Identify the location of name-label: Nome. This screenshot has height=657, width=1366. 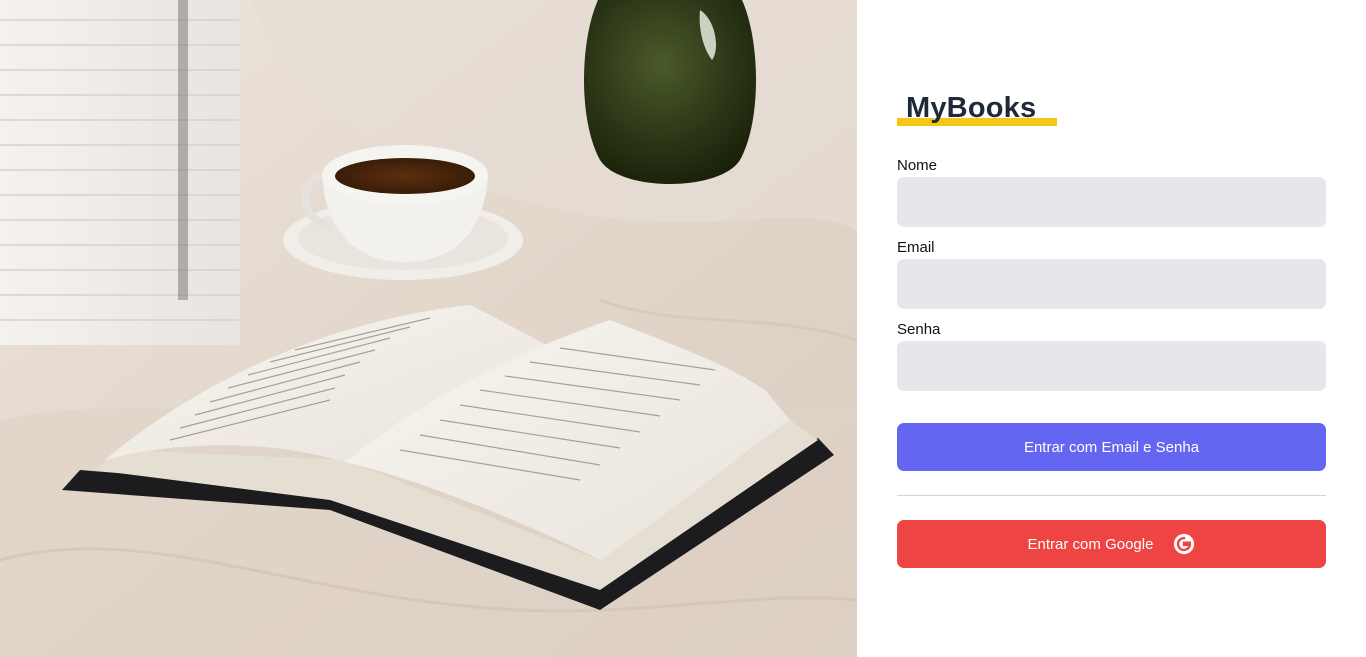
(917, 165).